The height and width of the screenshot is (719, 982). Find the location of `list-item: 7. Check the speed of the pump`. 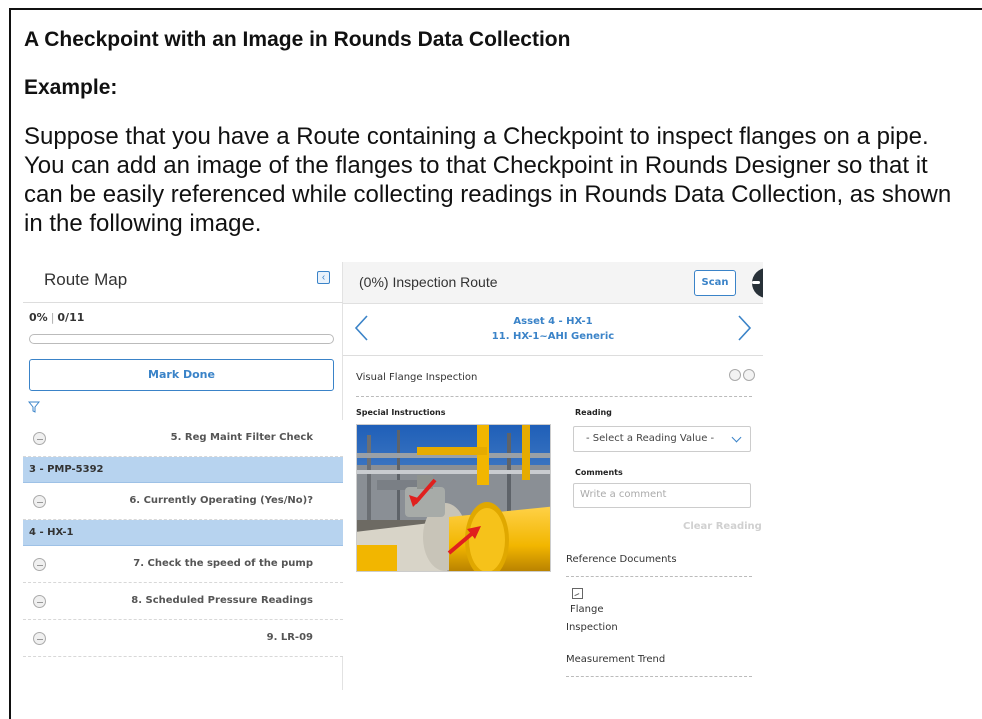

list-item: 7. Check the speed of the pump is located at coordinates (183, 564).